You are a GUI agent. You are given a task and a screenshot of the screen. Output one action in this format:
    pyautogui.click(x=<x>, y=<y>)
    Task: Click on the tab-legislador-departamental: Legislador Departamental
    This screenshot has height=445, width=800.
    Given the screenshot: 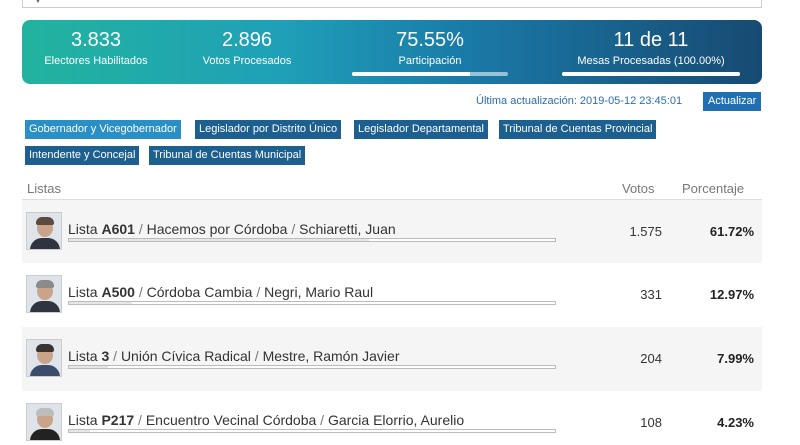 What is the action you would take?
    pyautogui.click(x=421, y=129)
    